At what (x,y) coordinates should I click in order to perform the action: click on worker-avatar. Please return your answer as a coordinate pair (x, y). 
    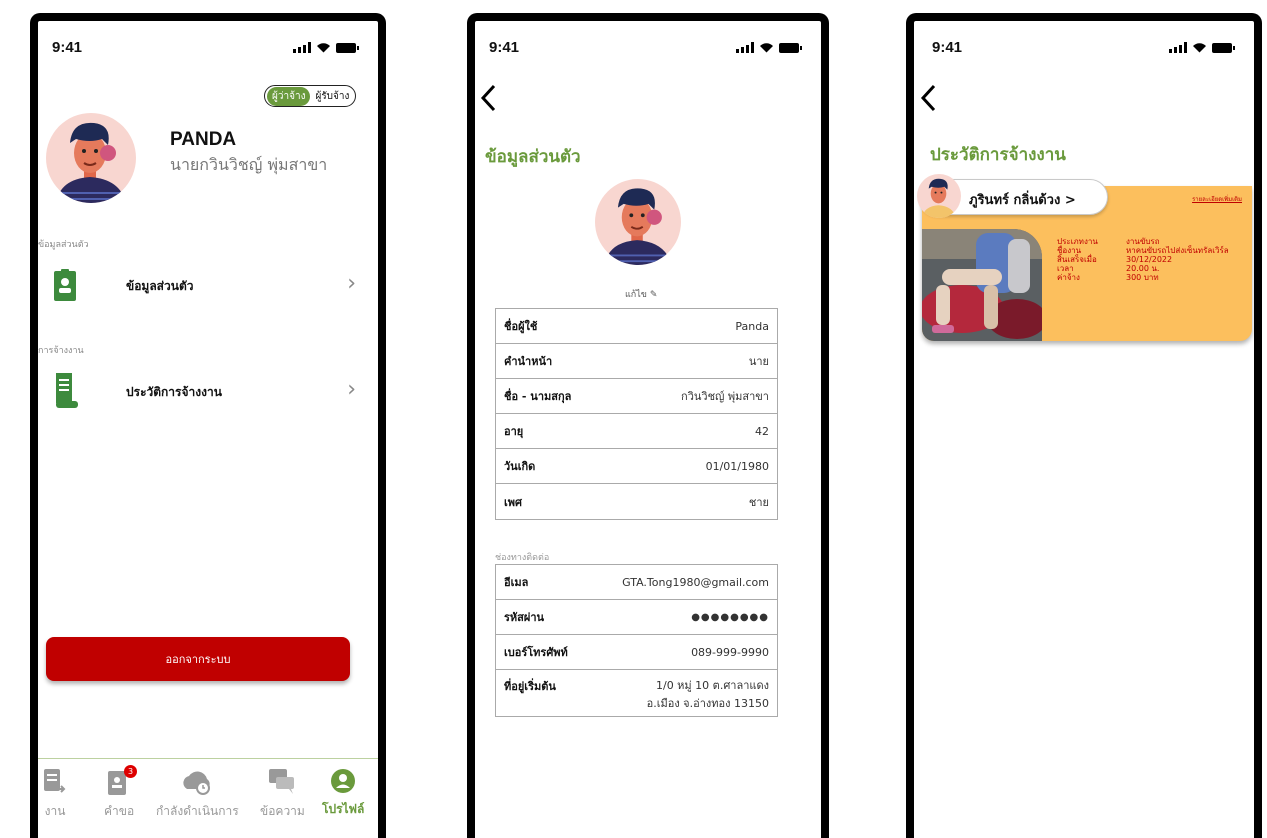
    Looking at the image, I should click on (939, 196).